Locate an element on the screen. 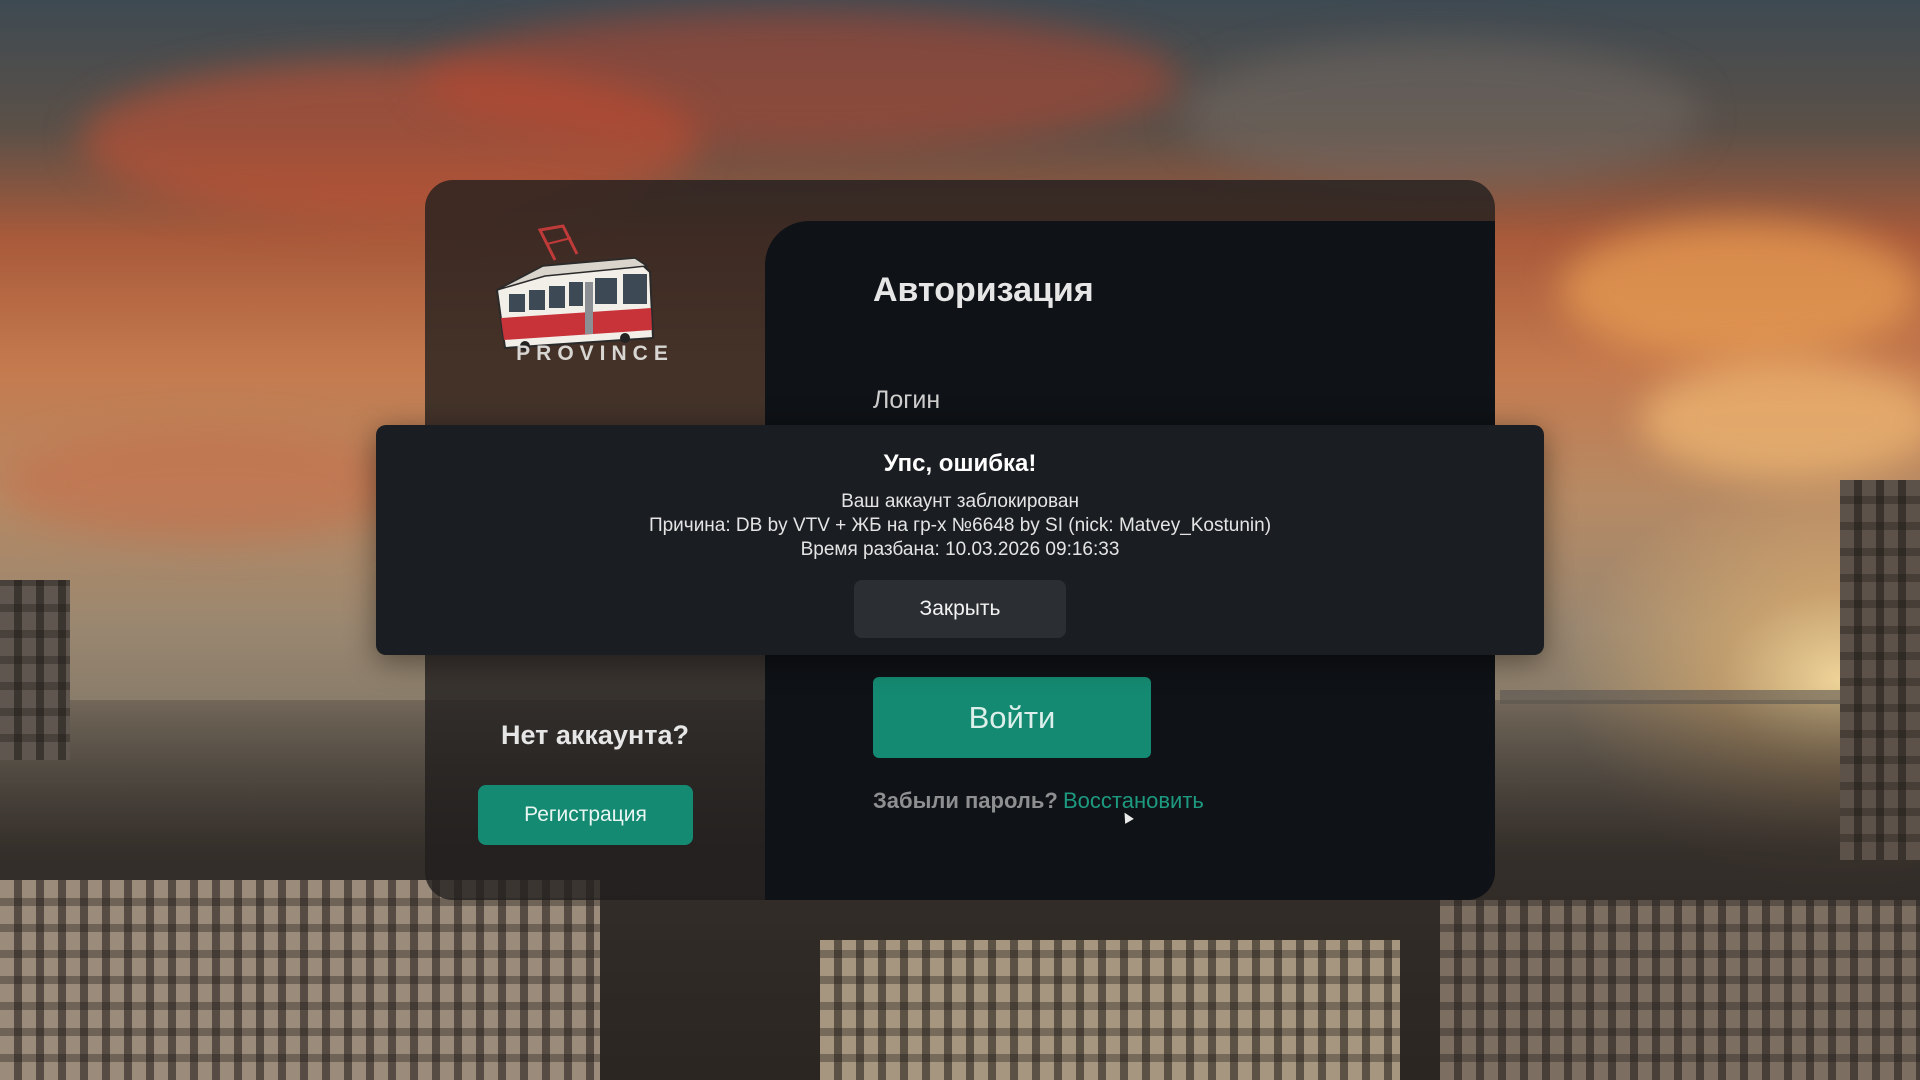 This screenshot has width=1920, height=1080. page-title: Авторизация is located at coordinates (983, 290).